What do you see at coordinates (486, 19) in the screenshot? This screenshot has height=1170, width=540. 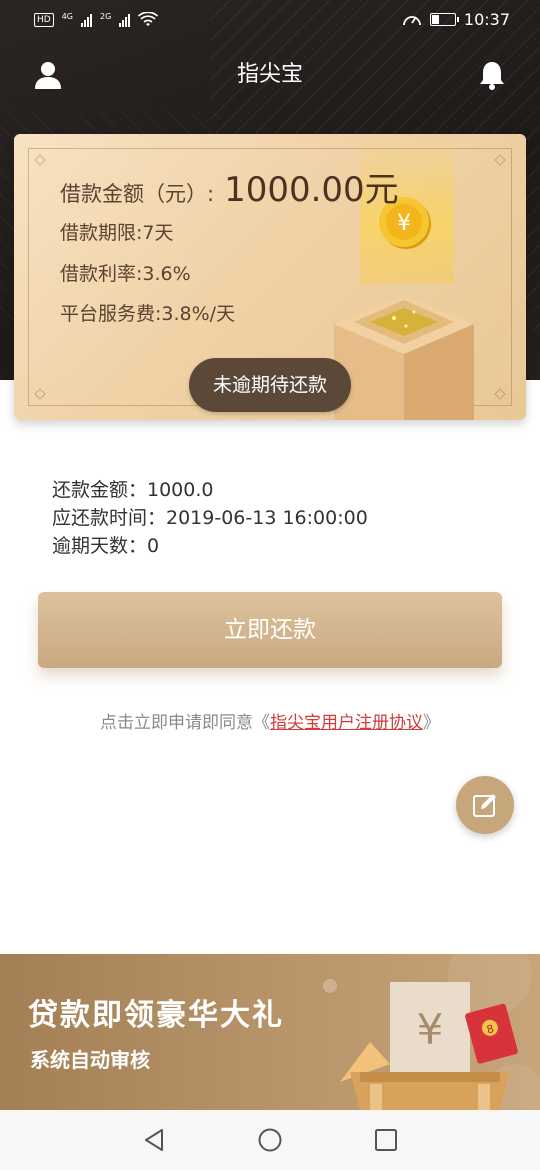 I see `status-time: 10:37` at bounding box center [486, 19].